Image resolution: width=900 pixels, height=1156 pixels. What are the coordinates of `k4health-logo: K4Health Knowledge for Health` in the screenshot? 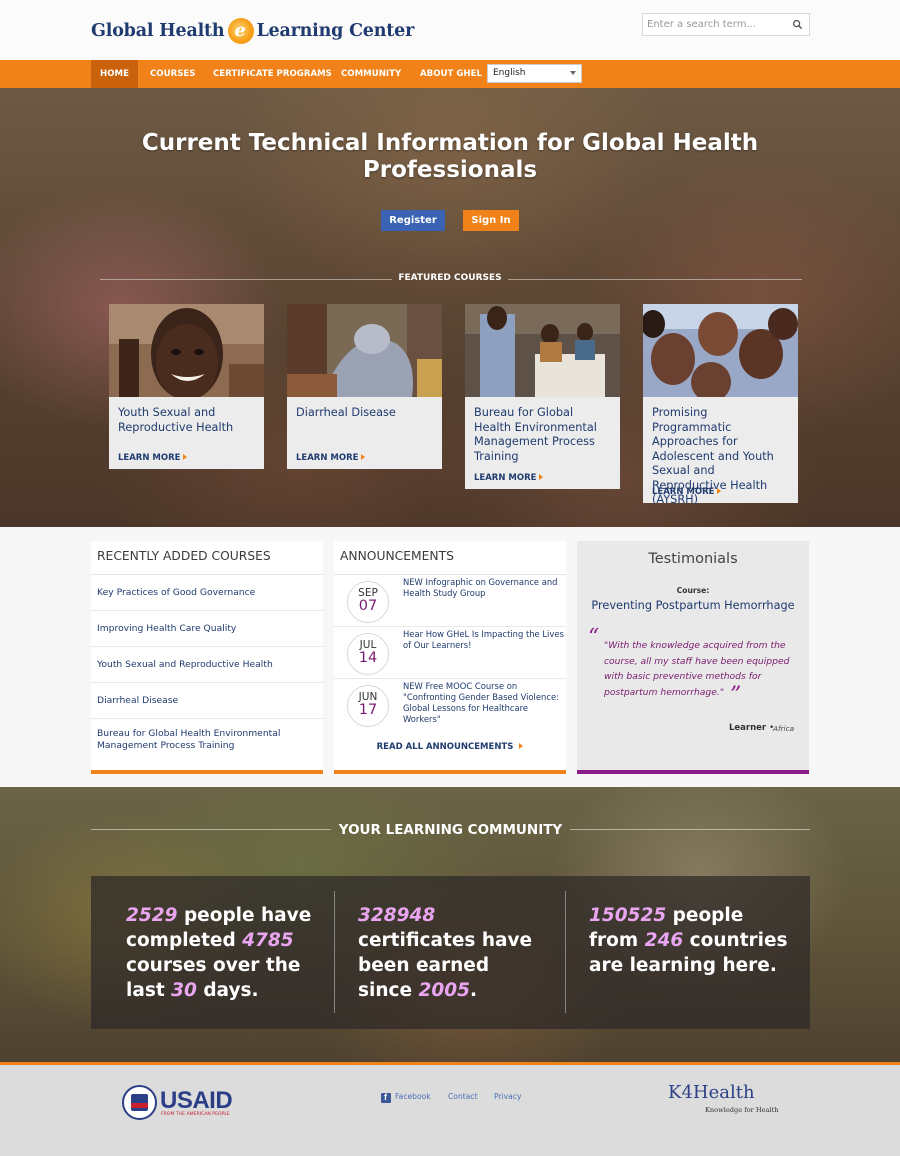 It's located at (722, 1102).